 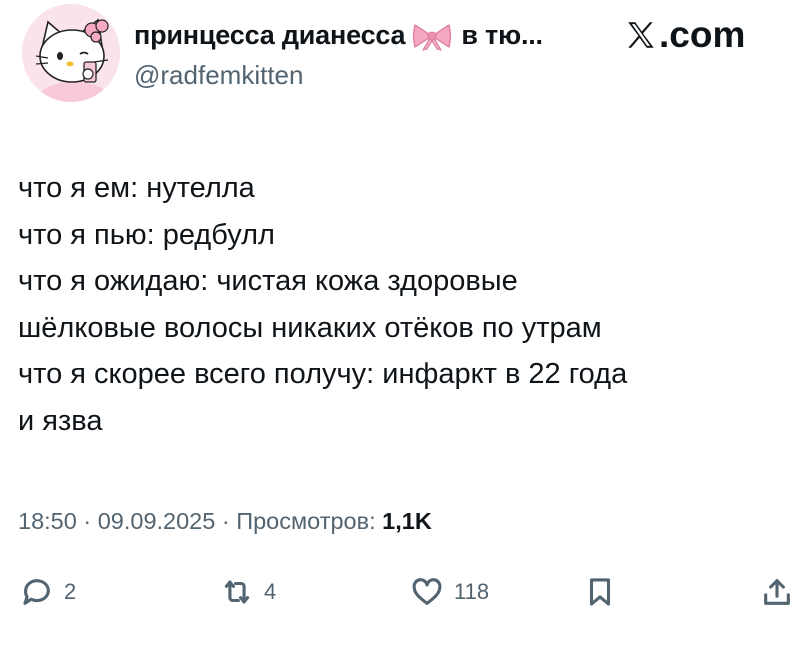 I want to click on avatar, so click(x=71, y=53).